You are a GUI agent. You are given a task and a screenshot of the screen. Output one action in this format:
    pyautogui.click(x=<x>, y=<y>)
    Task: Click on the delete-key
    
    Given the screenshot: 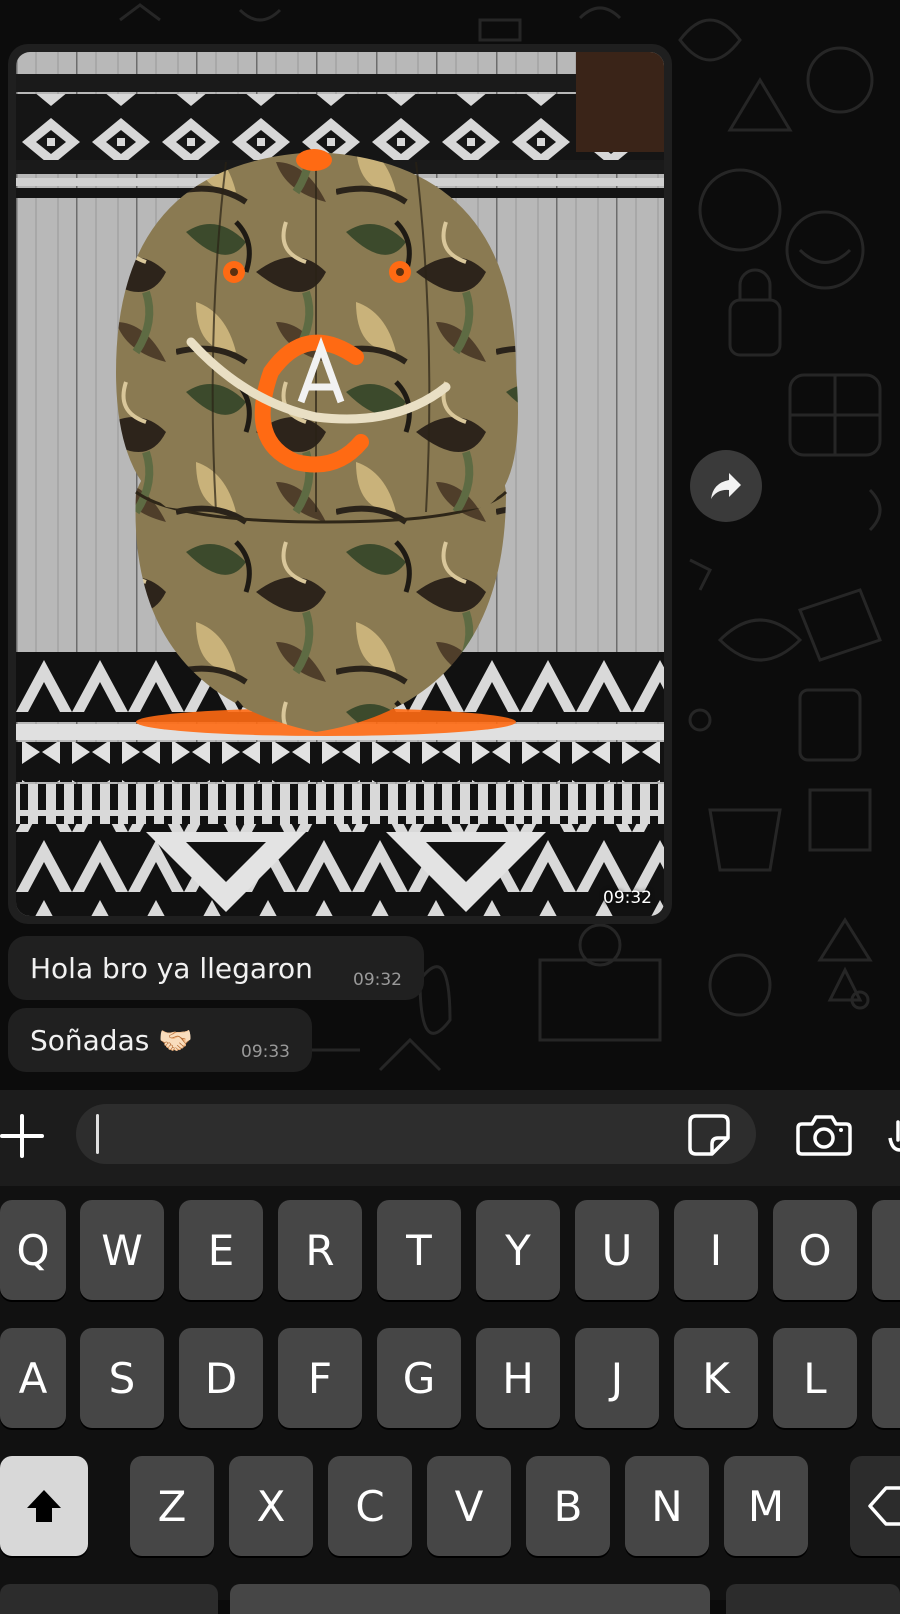 What is the action you would take?
    pyautogui.click(x=875, y=1506)
    